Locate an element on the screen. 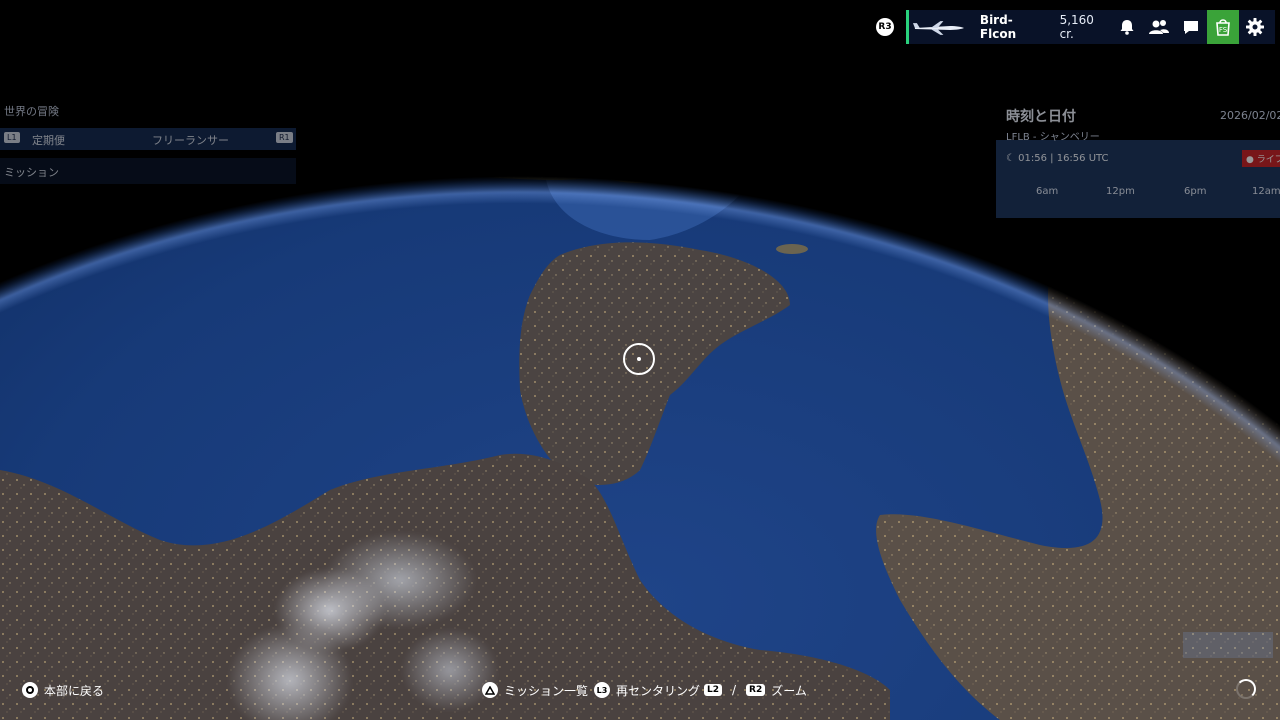 Image resolution: width=1280 pixels, height=720 pixels. back-to-hq-label: 本部に戻る is located at coordinates (74, 690).